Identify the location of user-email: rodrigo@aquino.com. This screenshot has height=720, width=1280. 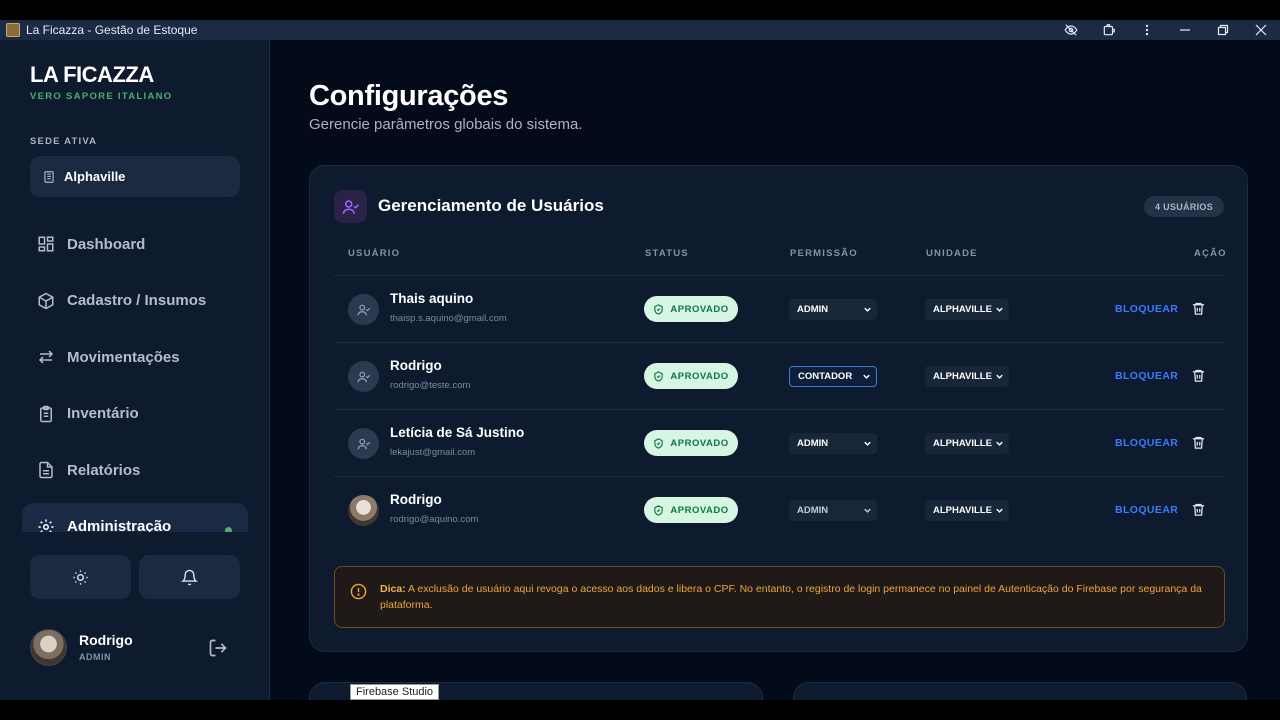
(434, 519).